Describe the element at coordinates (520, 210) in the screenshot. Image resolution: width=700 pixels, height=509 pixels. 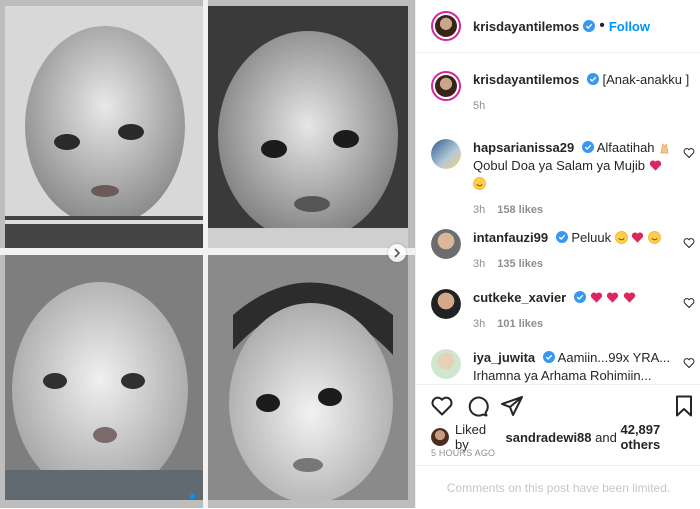
I see `comment-likes: 158 likes` at that location.